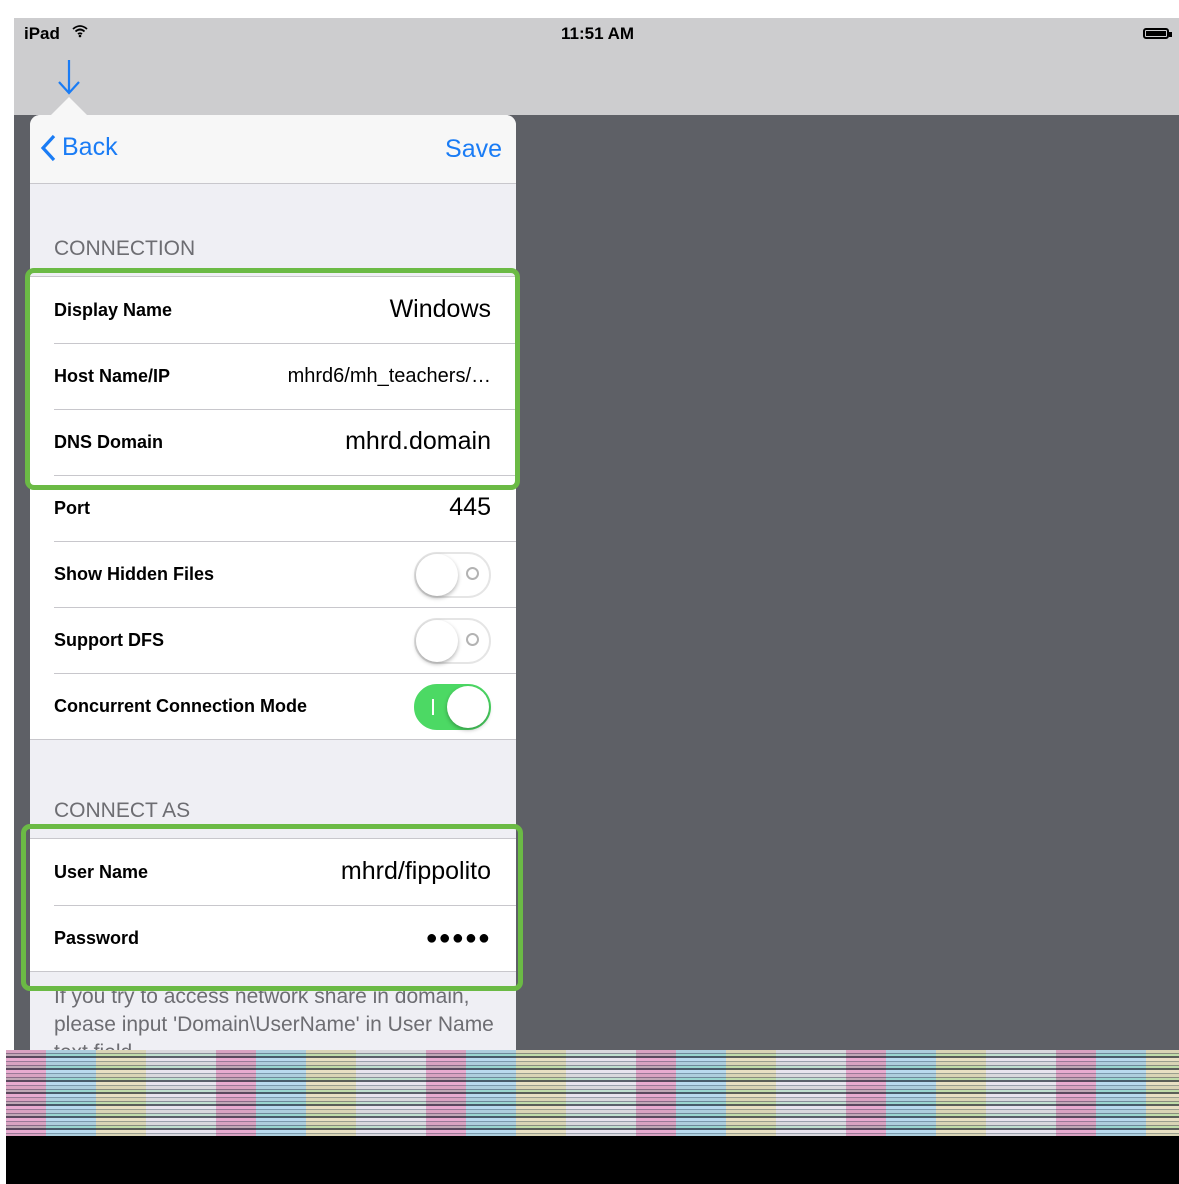 This screenshot has height=1184, width=1179. I want to click on wifi-icon, so click(80, 33).